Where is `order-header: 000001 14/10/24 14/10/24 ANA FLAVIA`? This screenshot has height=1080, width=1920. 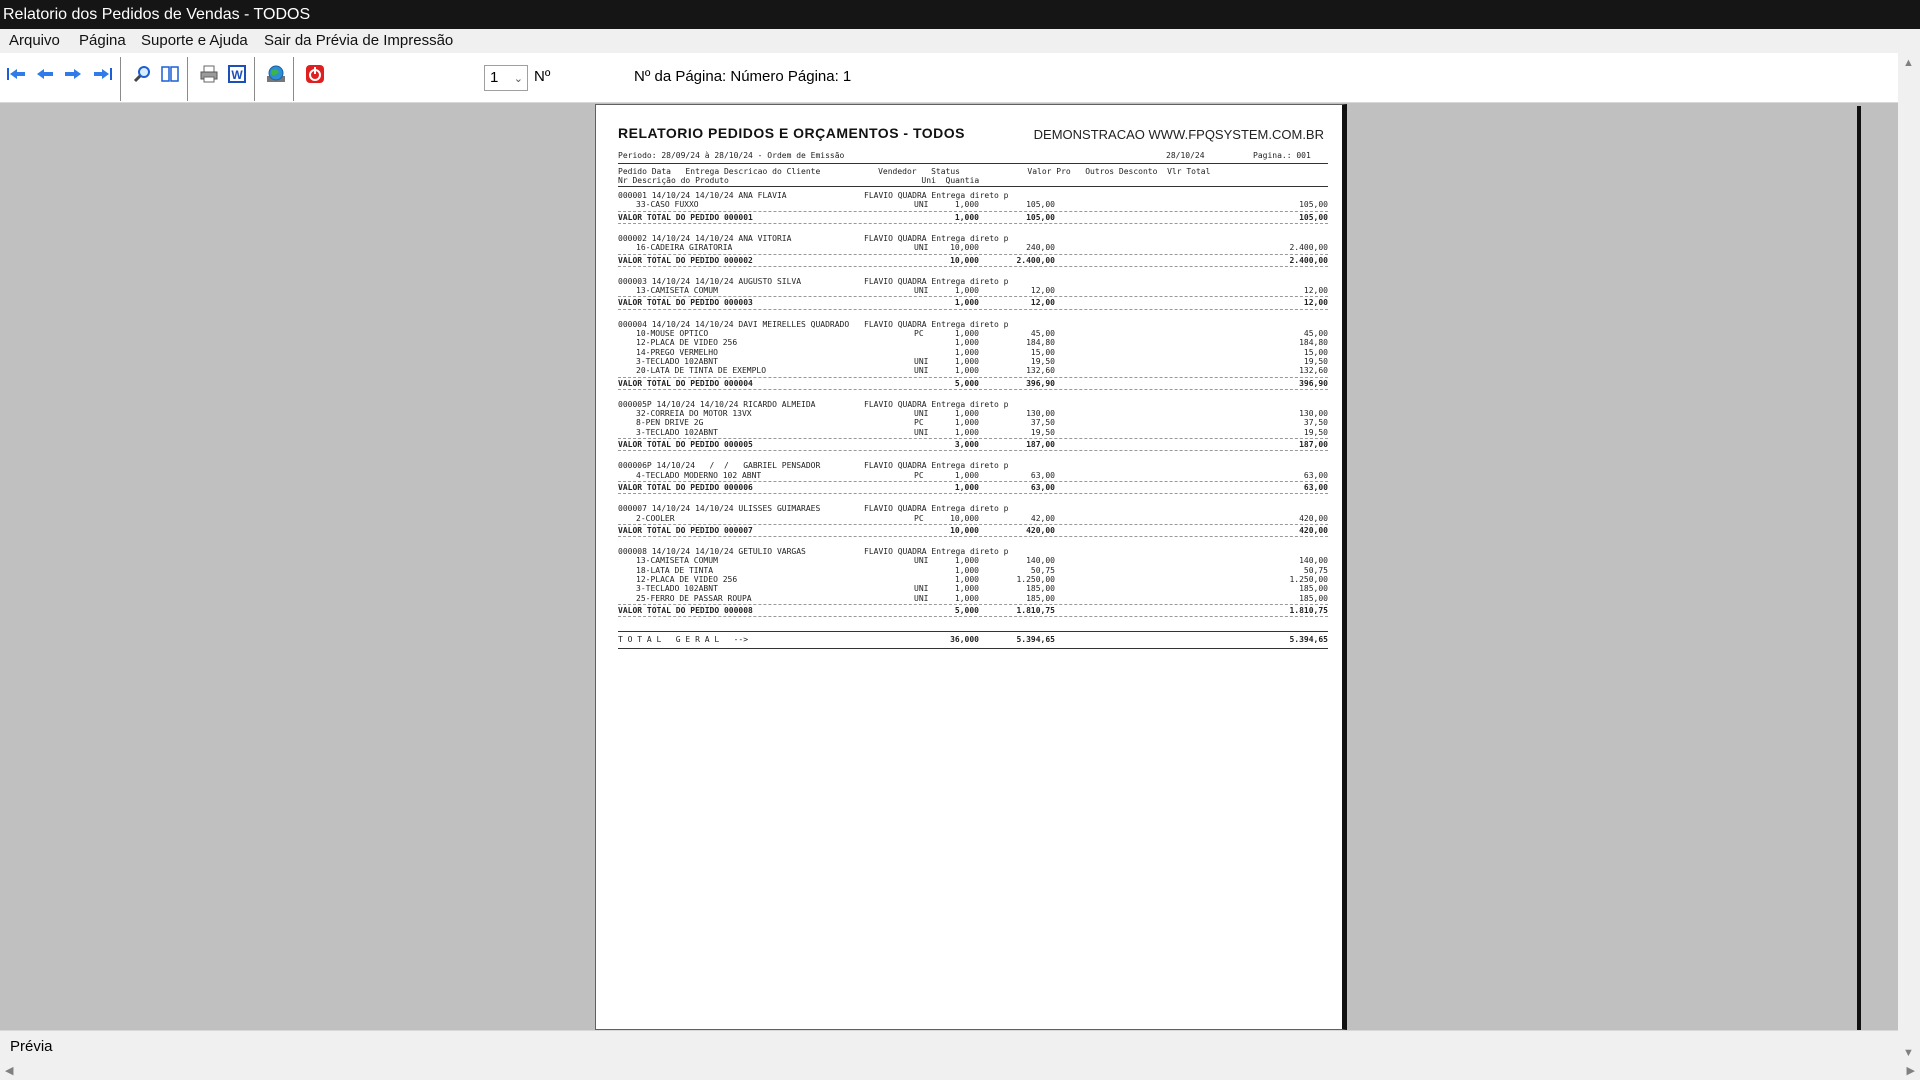 order-header: 000001 14/10/24 14/10/24 ANA FLAVIA is located at coordinates (702, 195).